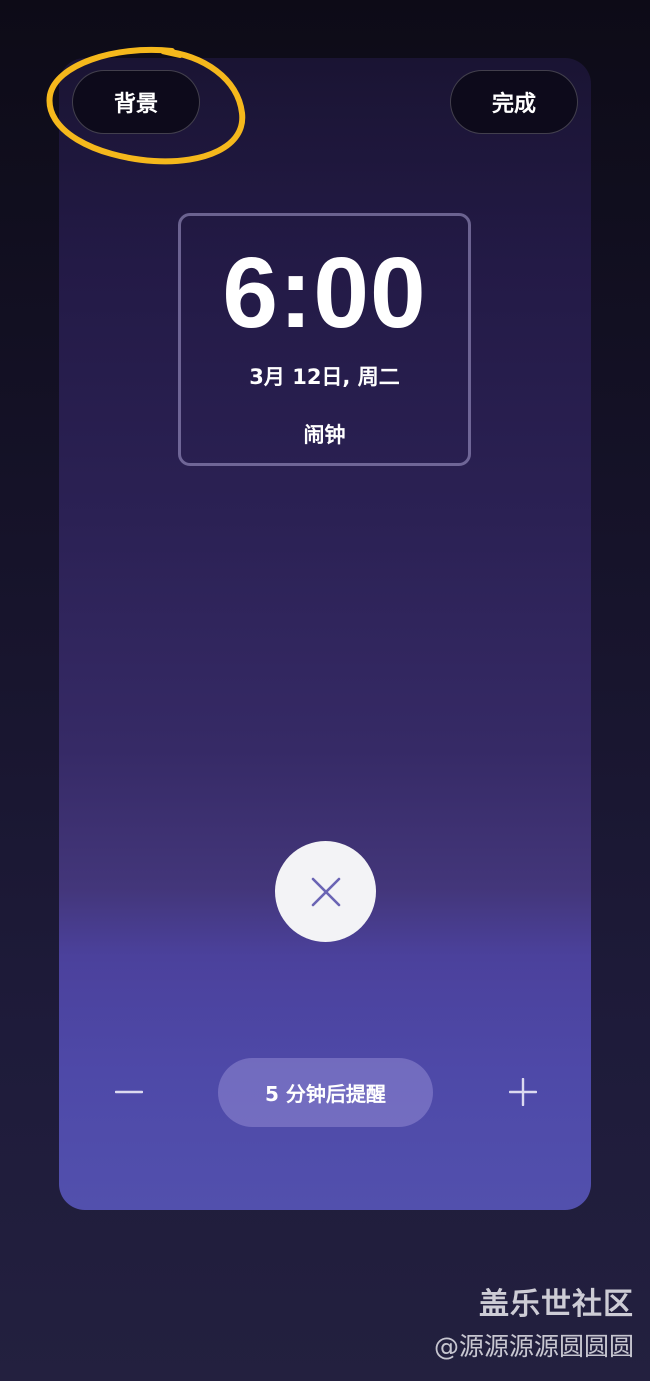  What do you see at coordinates (324, 435) in the screenshot?
I see `alarm-label: 闹钟` at bounding box center [324, 435].